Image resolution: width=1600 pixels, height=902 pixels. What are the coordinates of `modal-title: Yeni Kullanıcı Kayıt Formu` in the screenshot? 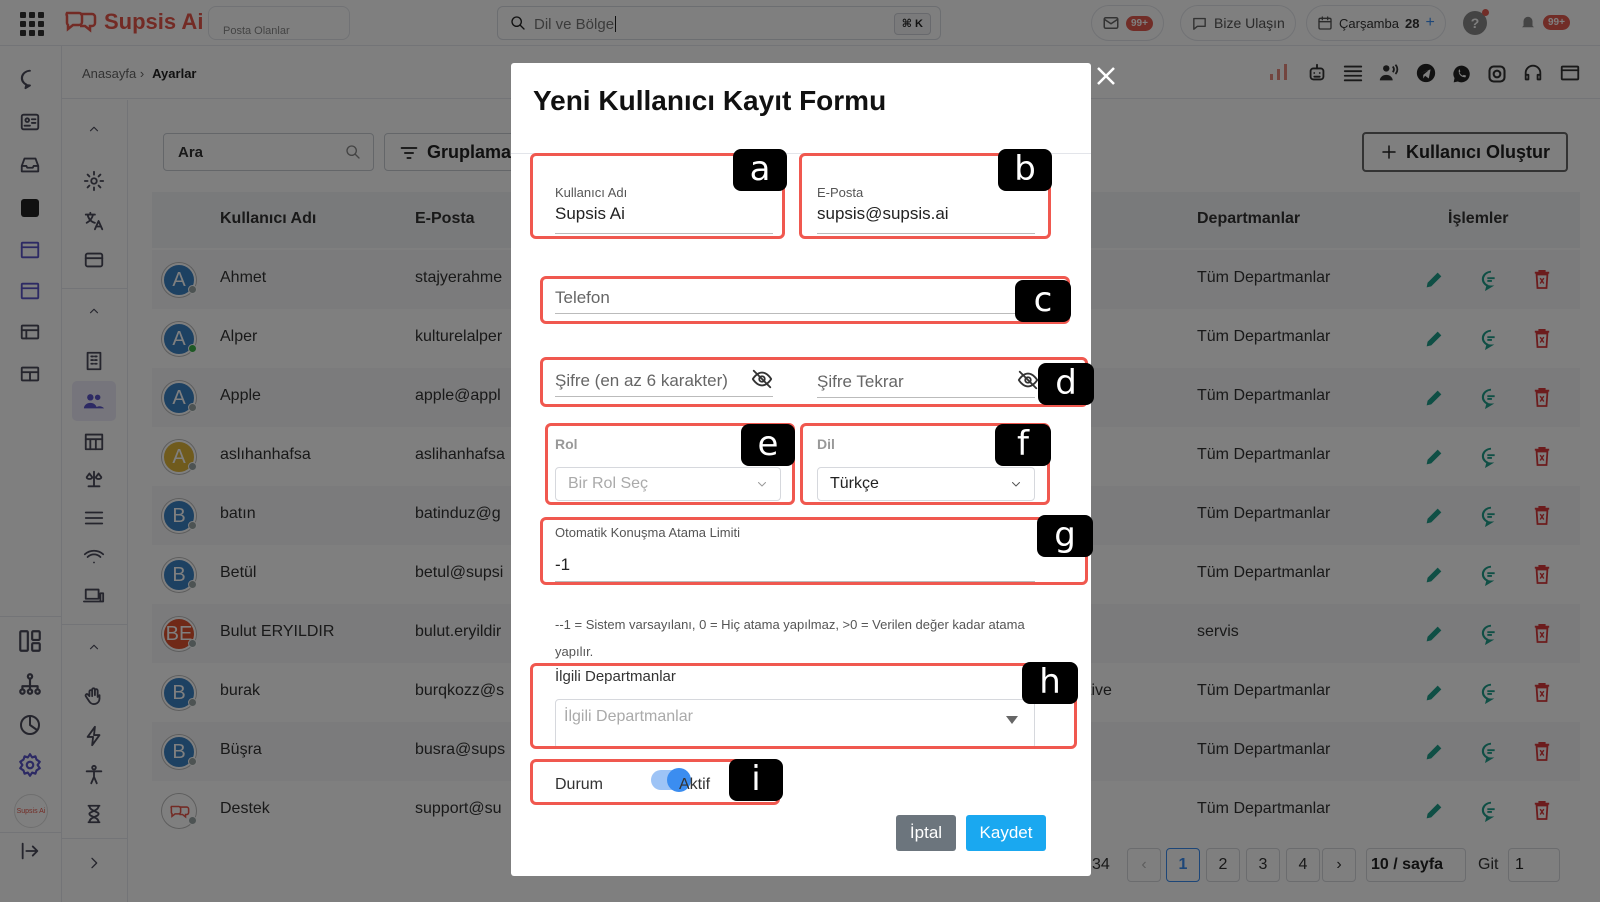 It's located at (710, 100).